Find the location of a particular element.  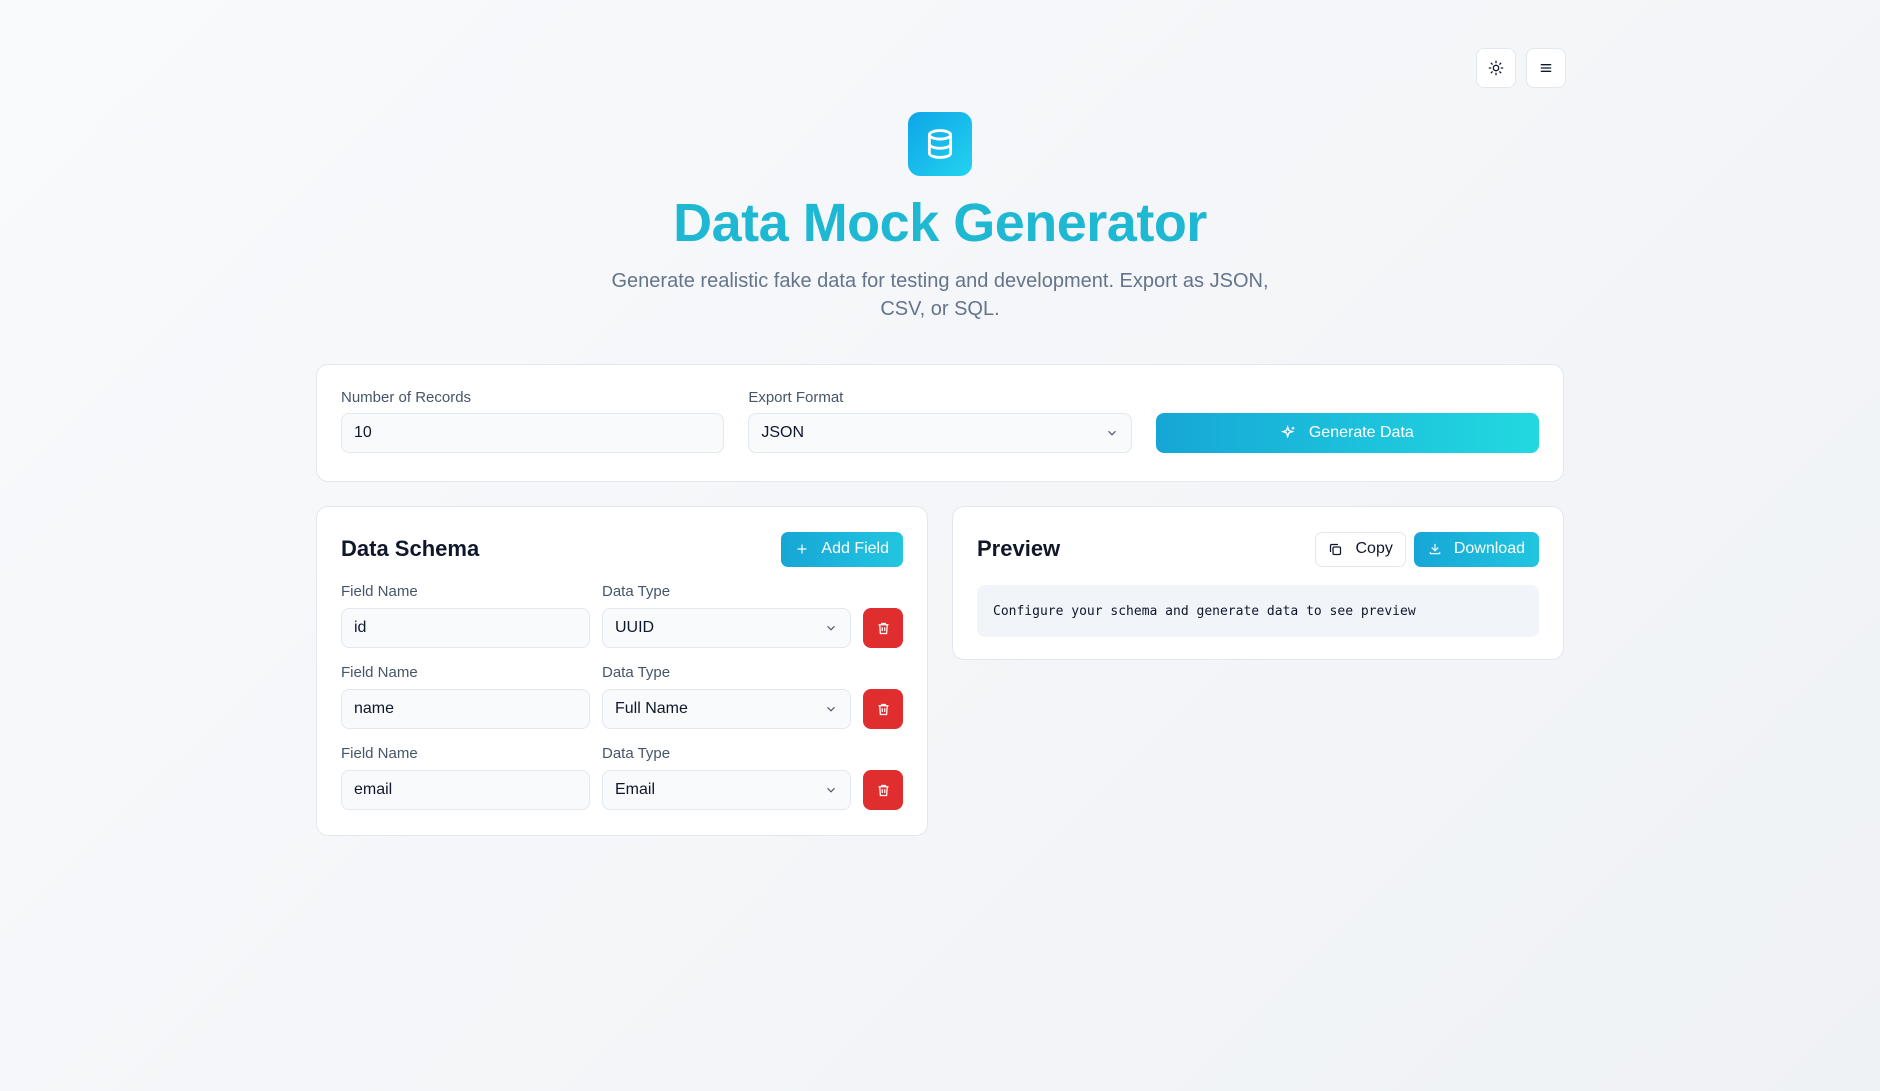

format-select: JSON is located at coordinates (940, 433).